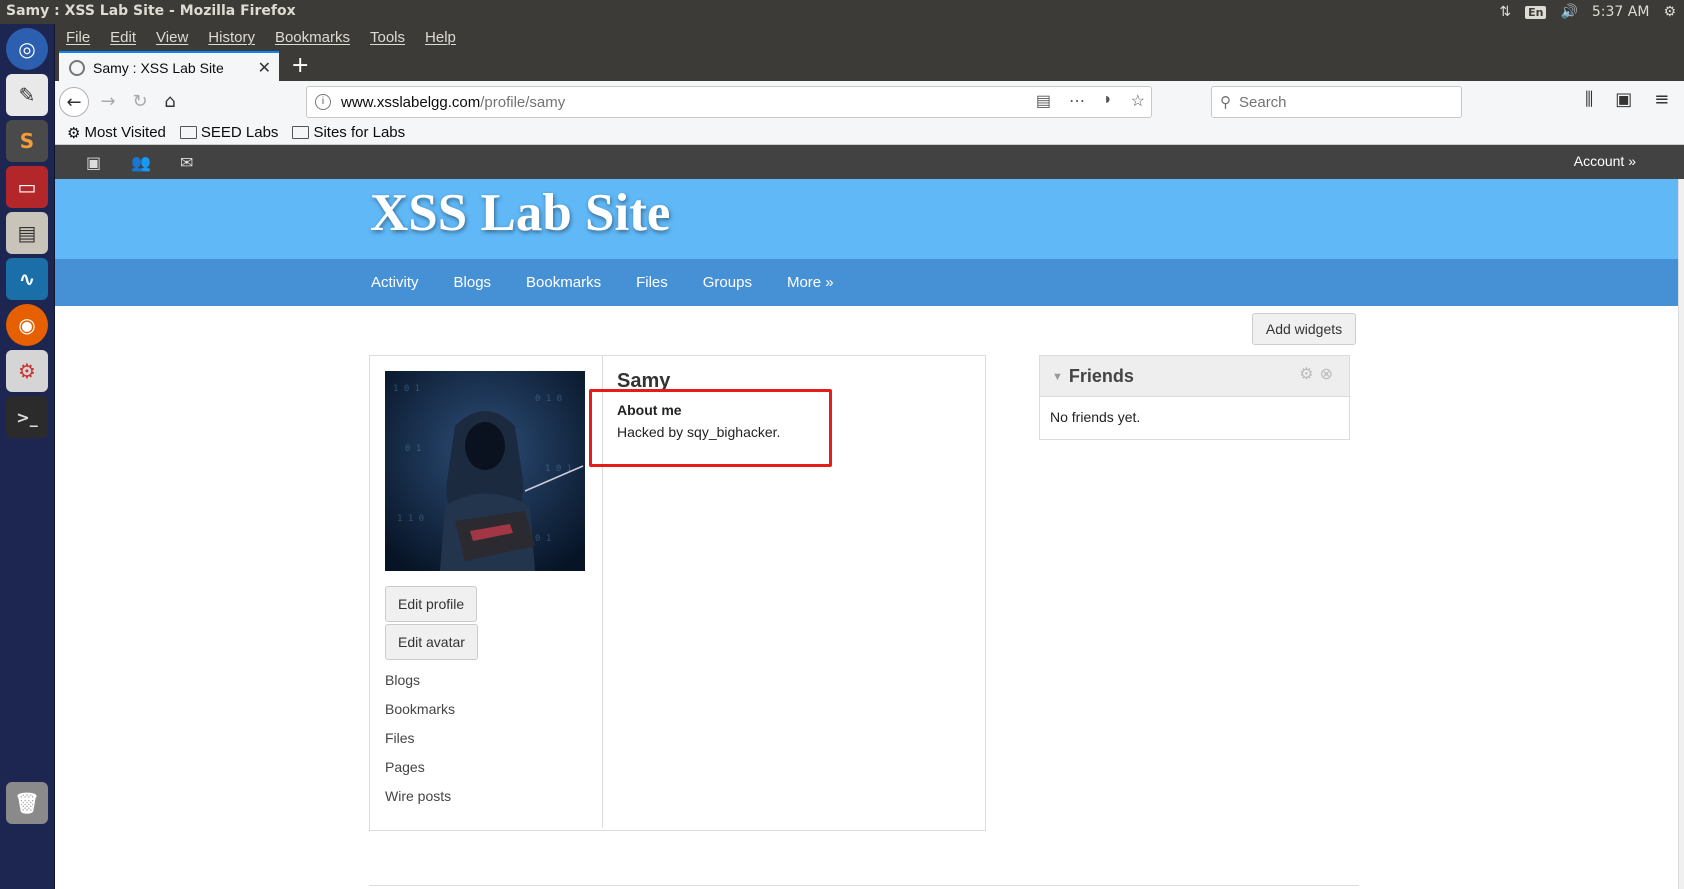 The width and height of the screenshot is (1684, 889). I want to click on owner-link-wire-posts: Wire posts, so click(418, 796).